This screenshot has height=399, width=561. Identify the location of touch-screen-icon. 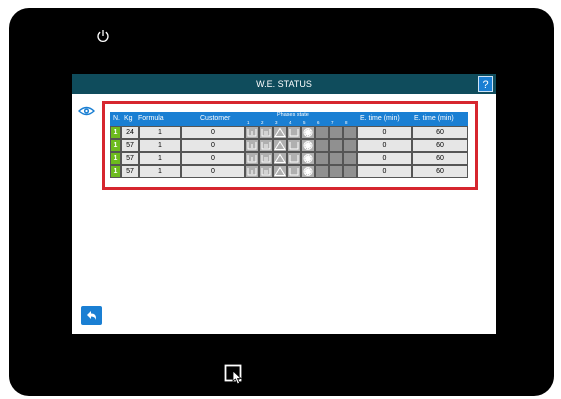
(236, 375).